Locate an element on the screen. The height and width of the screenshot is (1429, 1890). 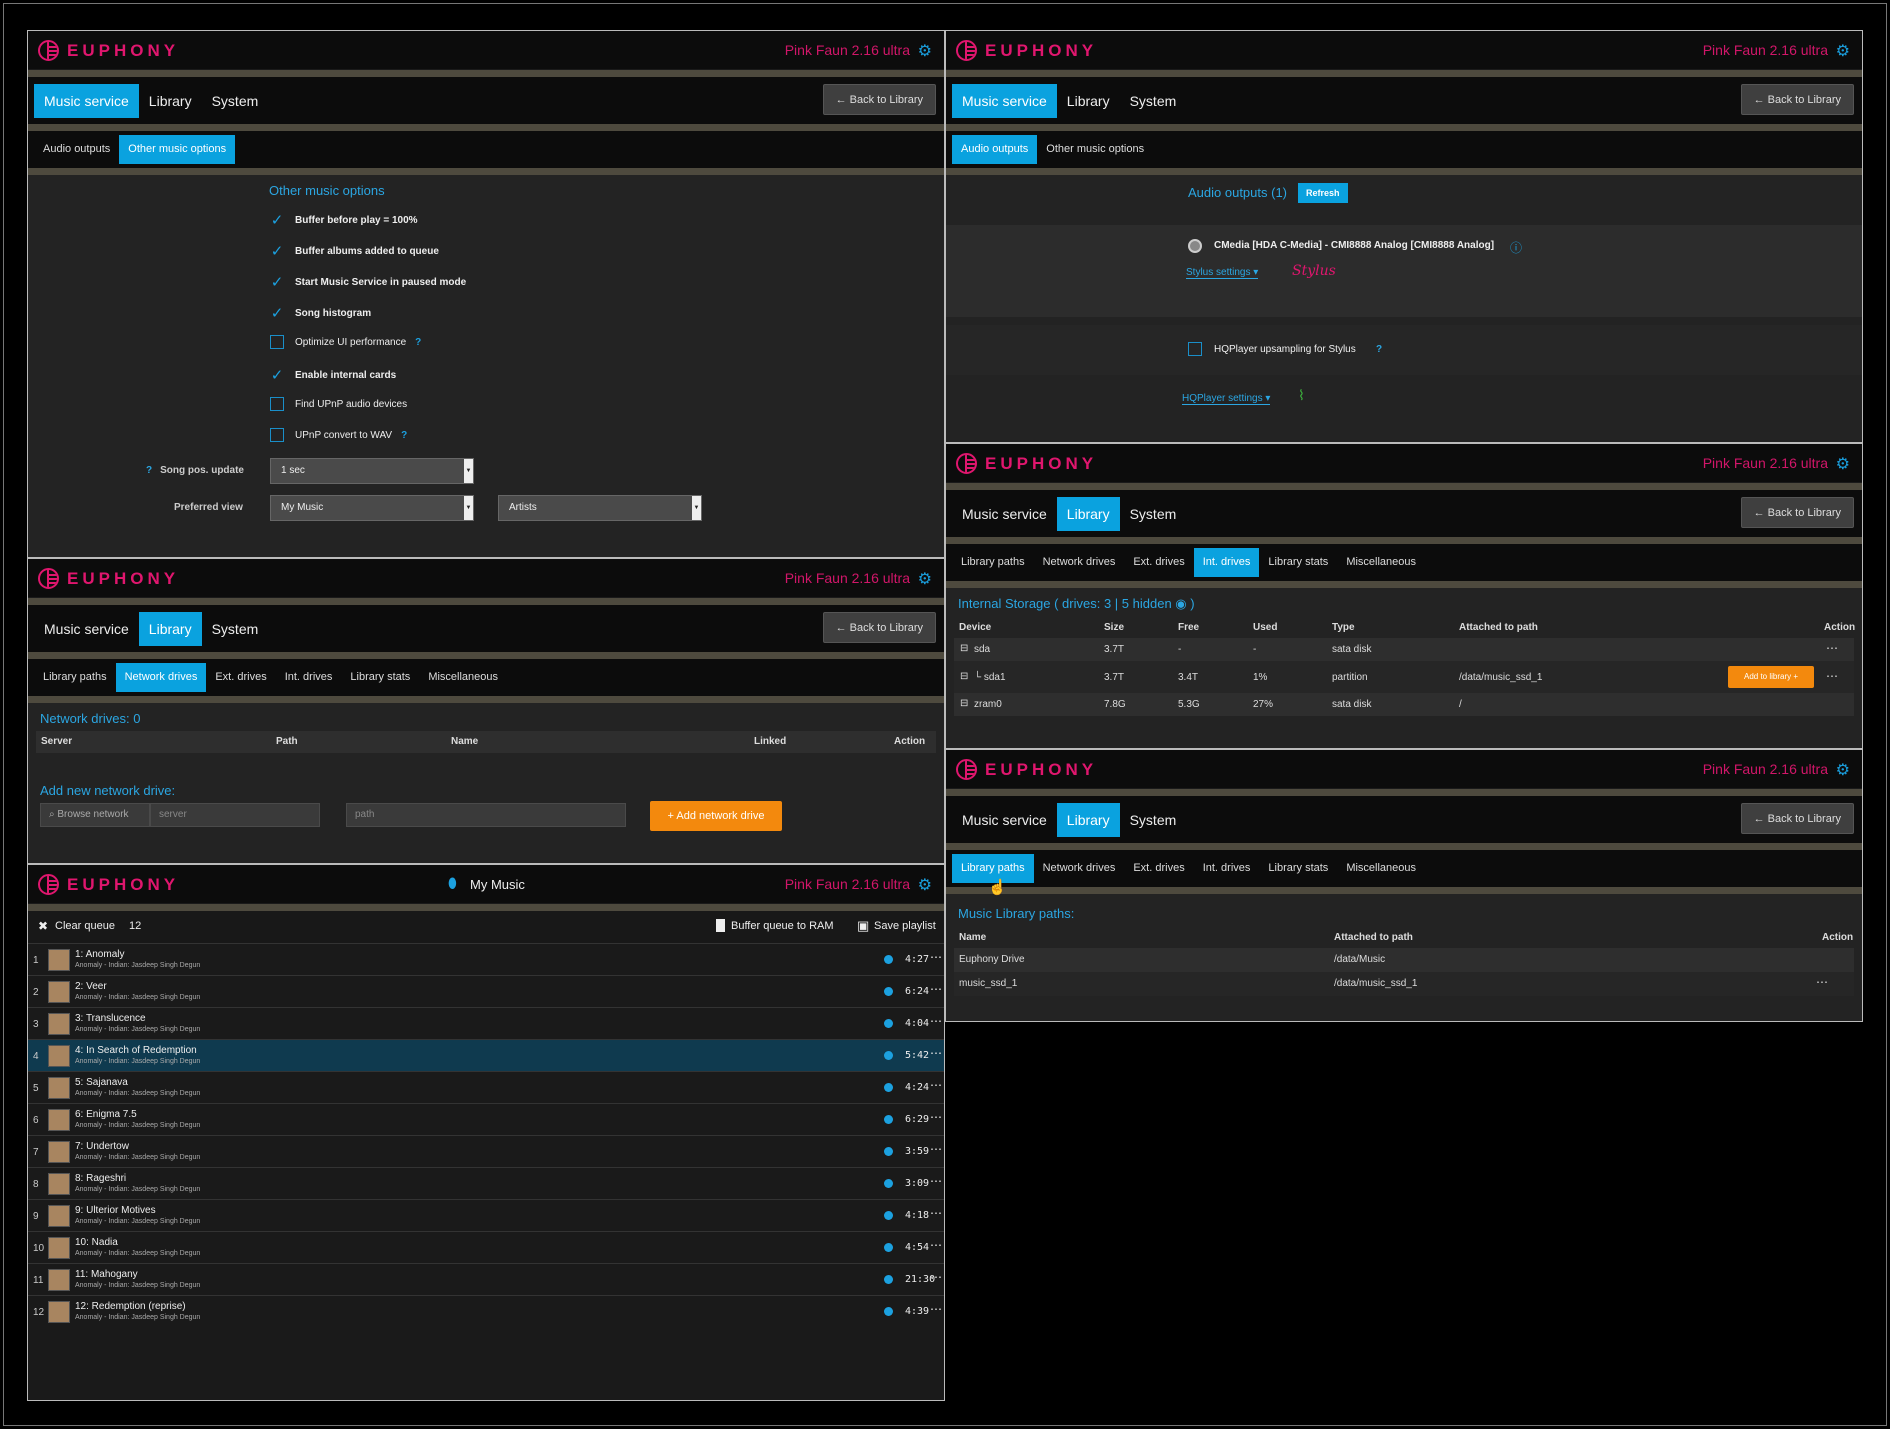
add-network-drive-button: + Add network drive is located at coordinates (716, 816).